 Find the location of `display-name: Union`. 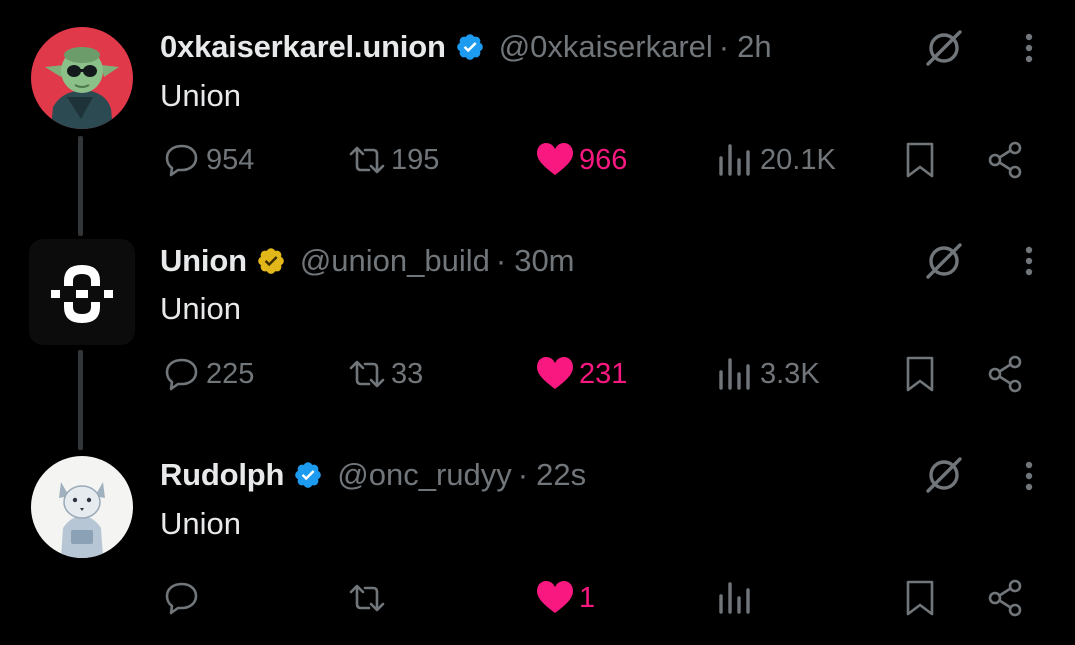

display-name: Union is located at coordinates (203, 261).